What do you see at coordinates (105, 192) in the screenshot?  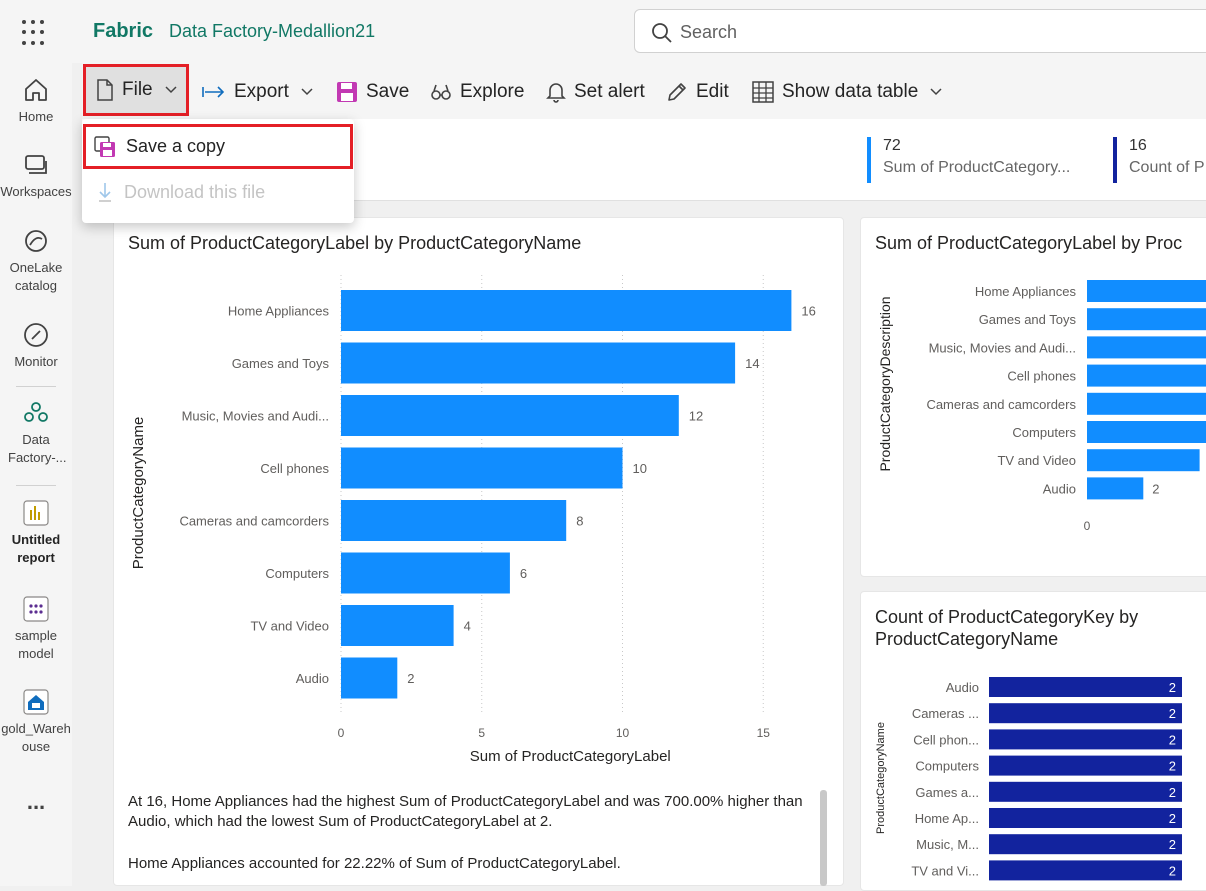 I see `download-icon` at bounding box center [105, 192].